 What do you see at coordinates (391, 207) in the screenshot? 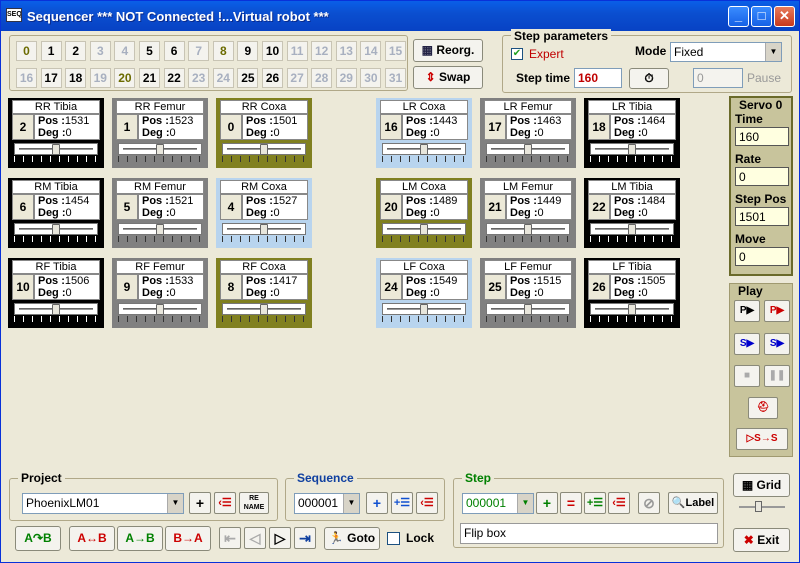
I see `servo-number: 20` at bounding box center [391, 207].